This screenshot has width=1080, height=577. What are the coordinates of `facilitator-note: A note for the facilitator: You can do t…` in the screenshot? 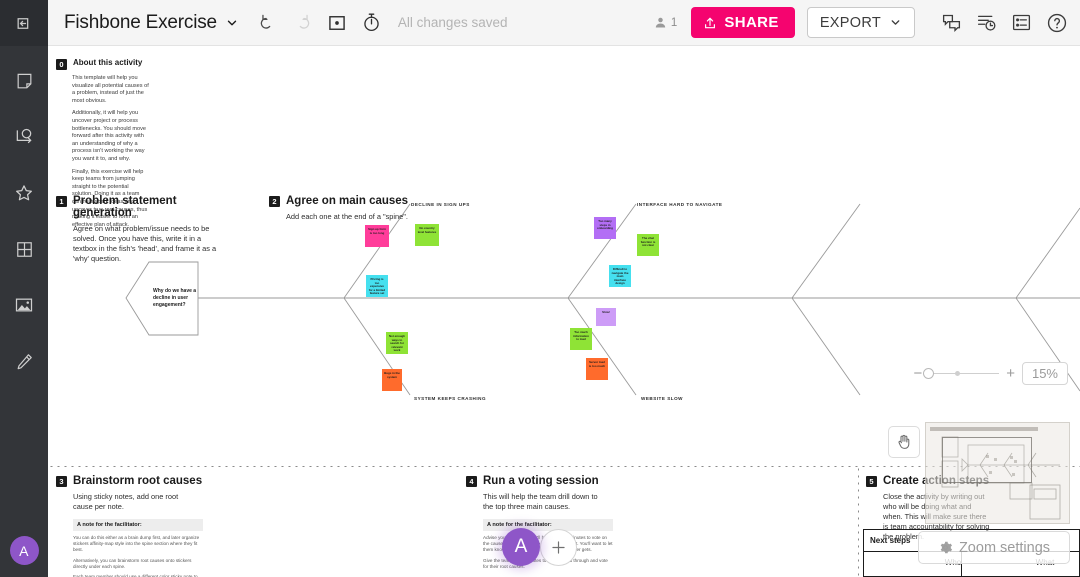 It's located at (138, 548).